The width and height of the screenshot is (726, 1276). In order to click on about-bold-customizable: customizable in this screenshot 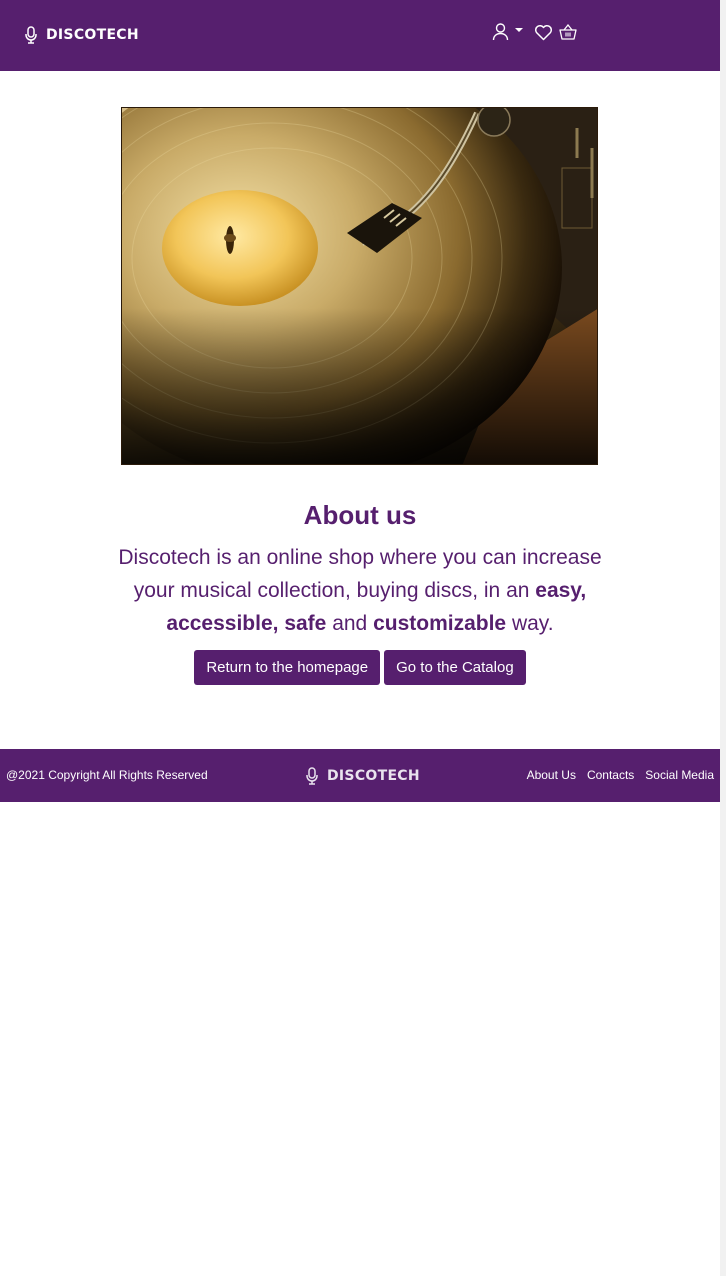, I will do `click(440, 623)`.